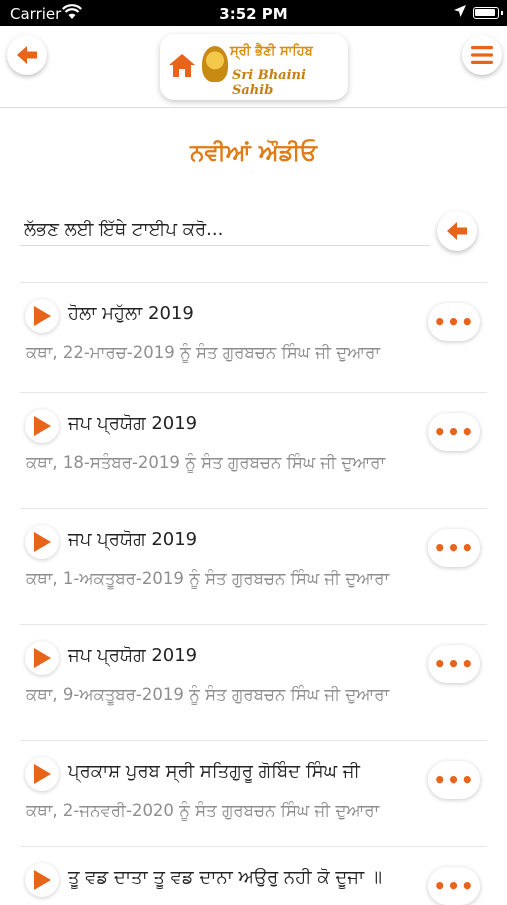  Describe the element at coordinates (253, 153) in the screenshot. I see `page-title: ਨਵੀਆਂ ਔਡੀਓ` at that location.